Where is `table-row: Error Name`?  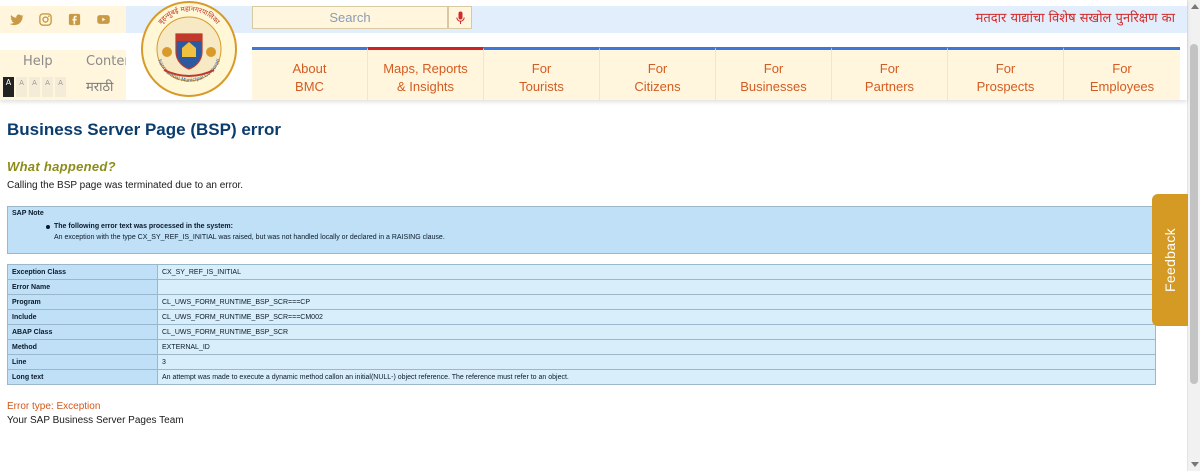
table-row: Error Name is located at coordinates (581, 287).